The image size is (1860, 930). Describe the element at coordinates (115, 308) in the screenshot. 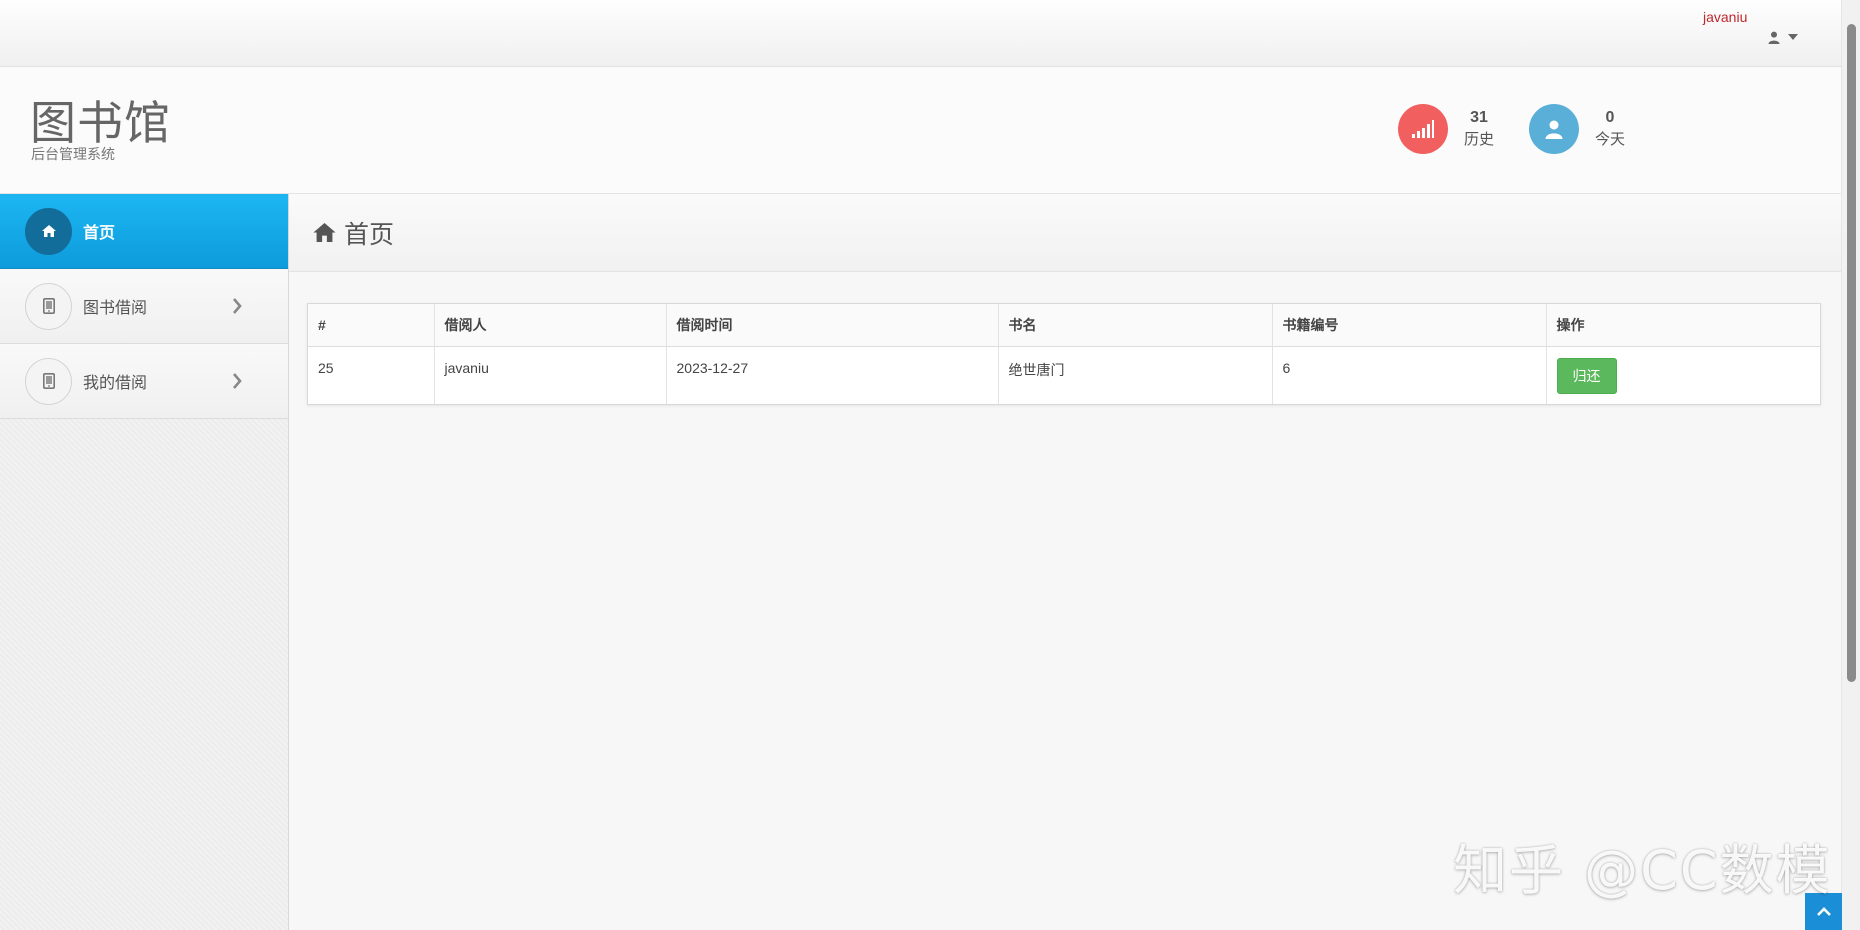

I see `sidebar-item-label: 图书借阅` at that location.